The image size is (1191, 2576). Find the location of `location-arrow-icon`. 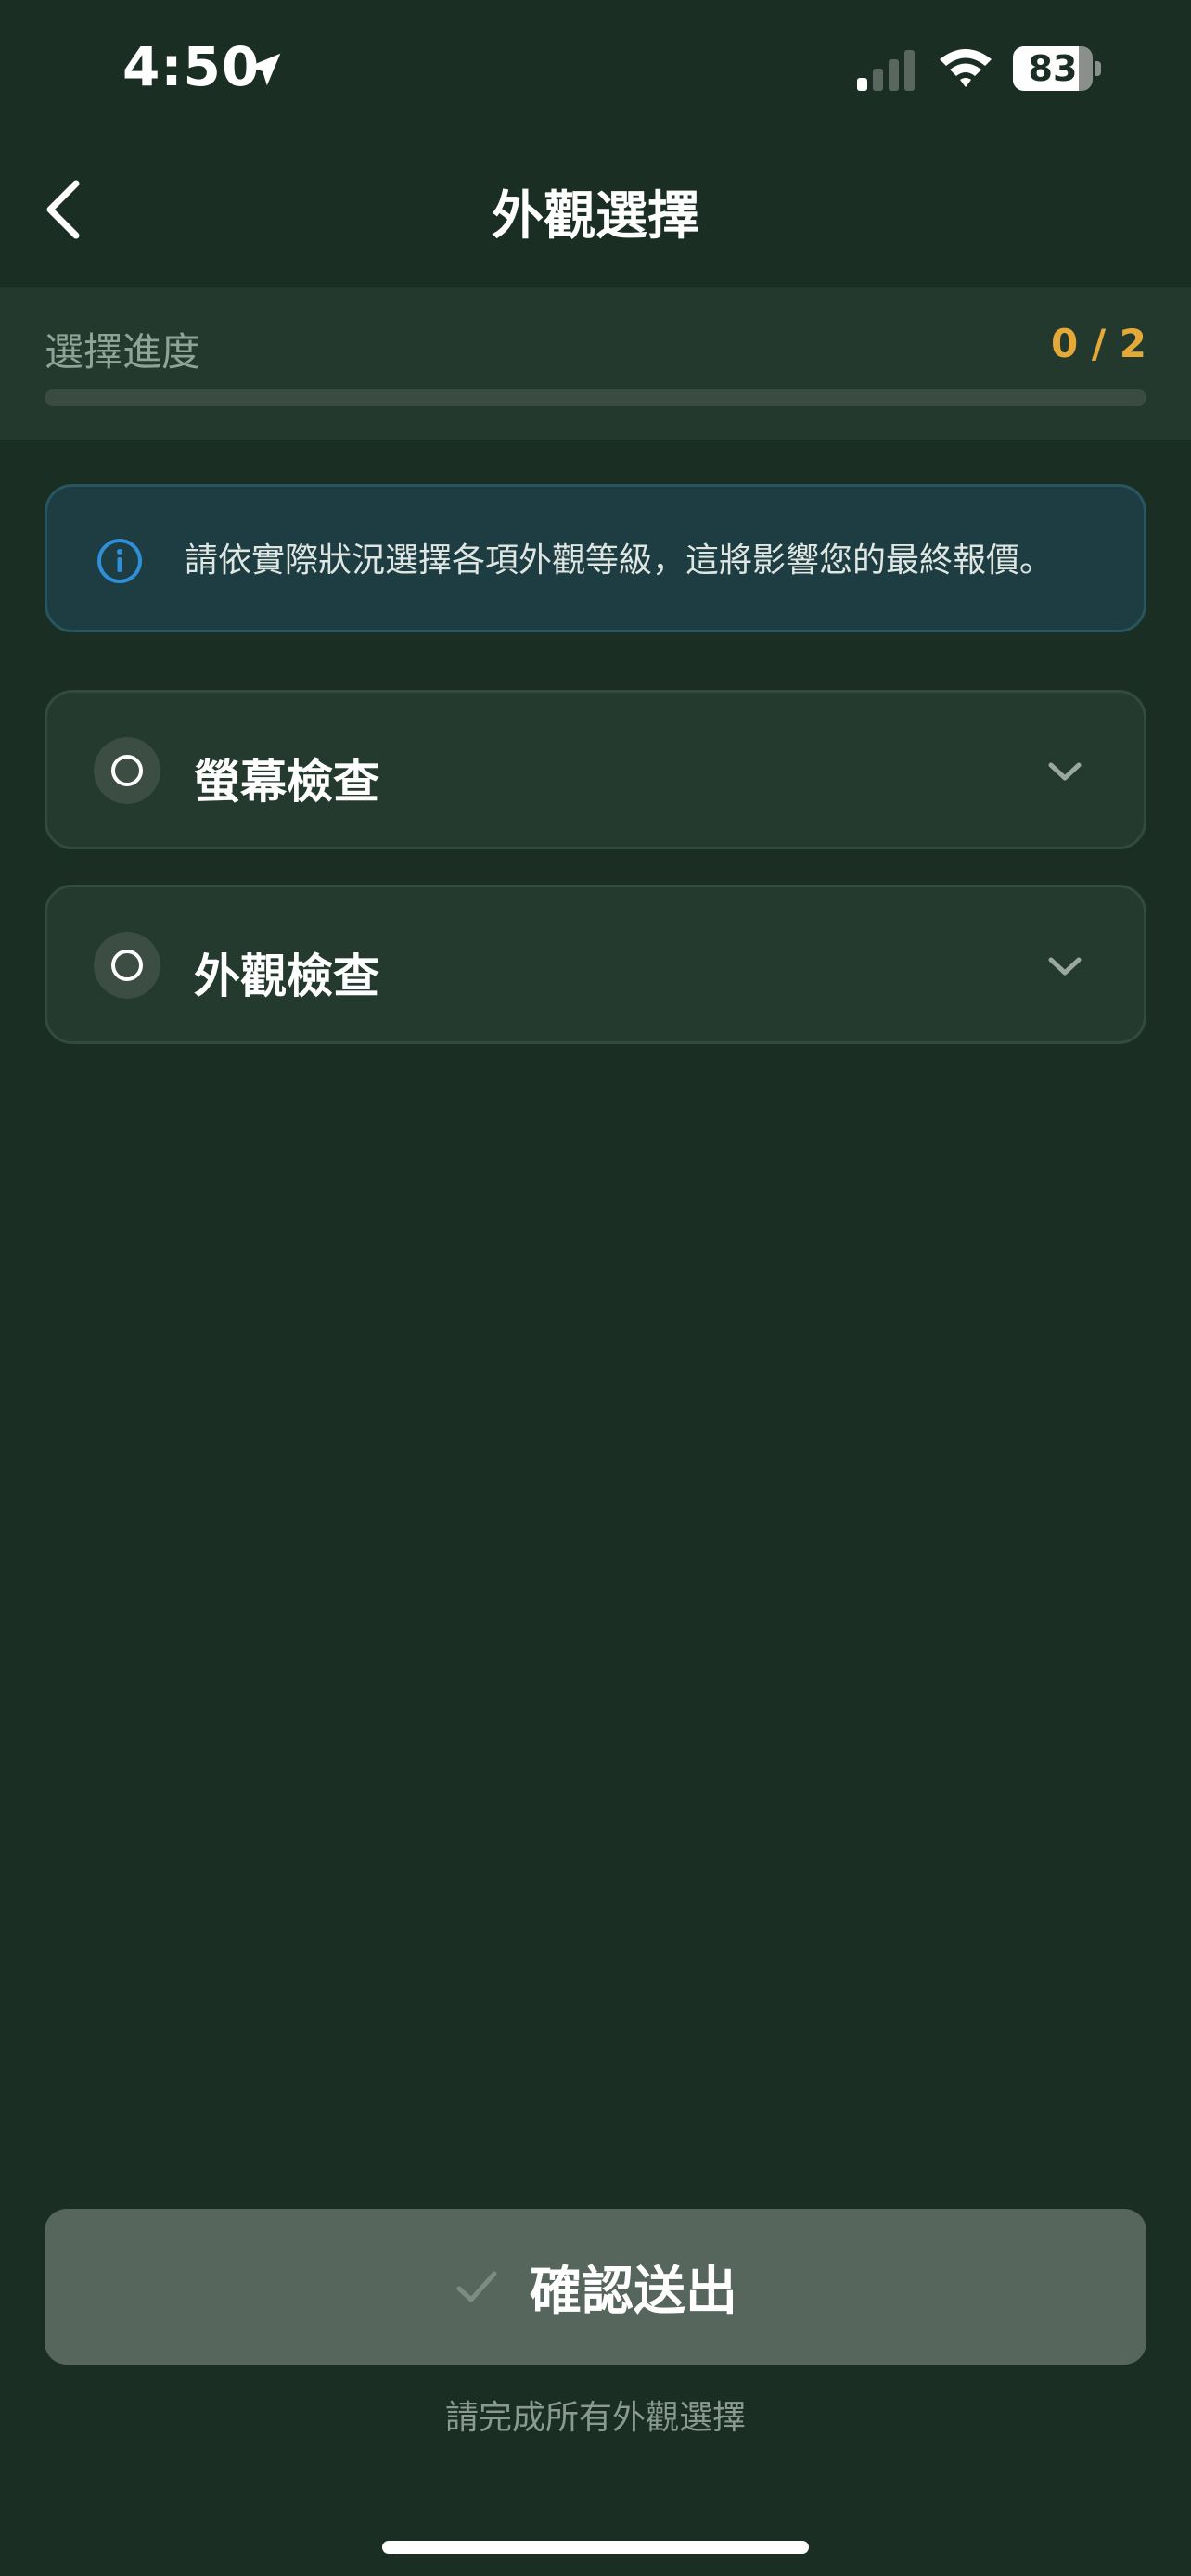

location-arrow-icon is located at coordinates (264, 69).